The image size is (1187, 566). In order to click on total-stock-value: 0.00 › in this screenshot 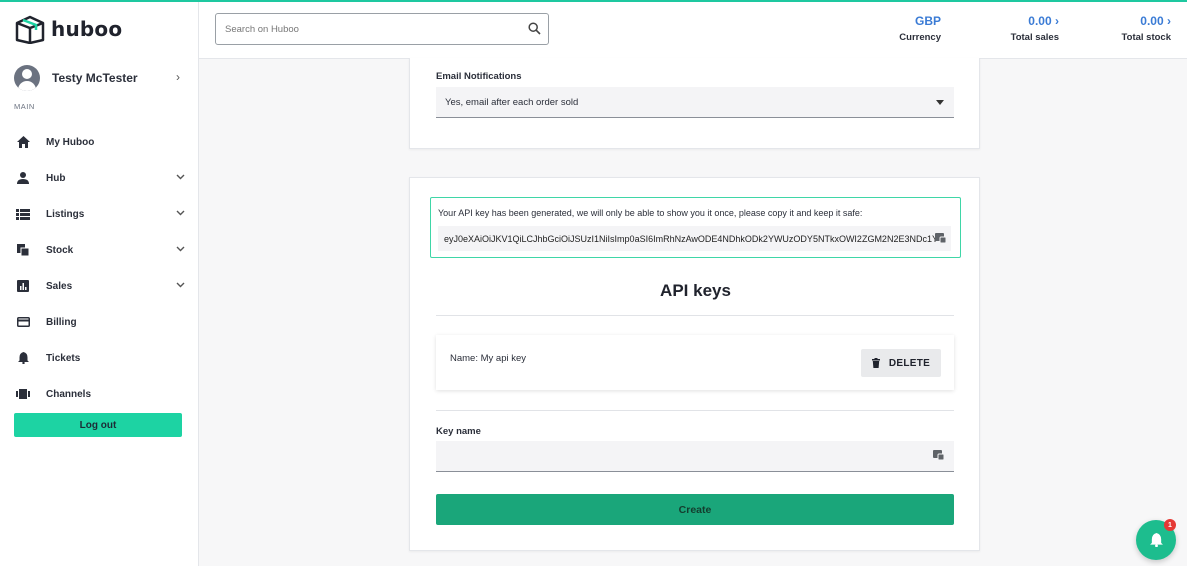, I will do `click(1155, 21)`.